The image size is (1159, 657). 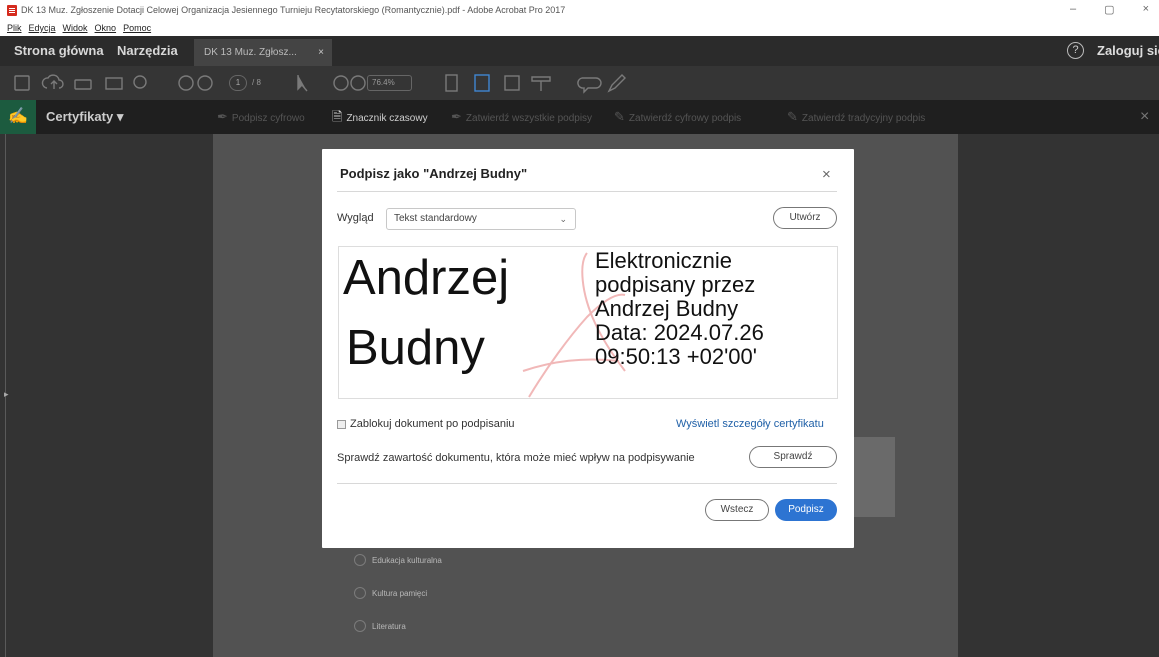 What do you see at coordinates (407, 560) in the screenshot?
I see `document-option-label: Edukacja kulturalna` at bounding box center [407, 560].